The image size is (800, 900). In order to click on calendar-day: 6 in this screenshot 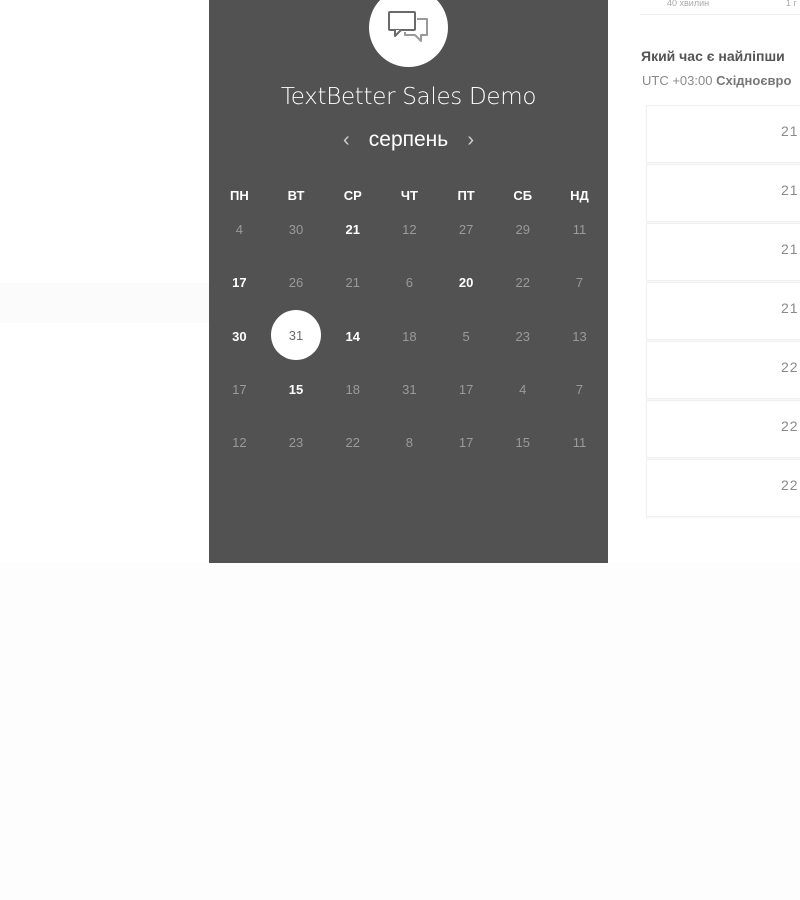, I will do `click(409, 283)`.